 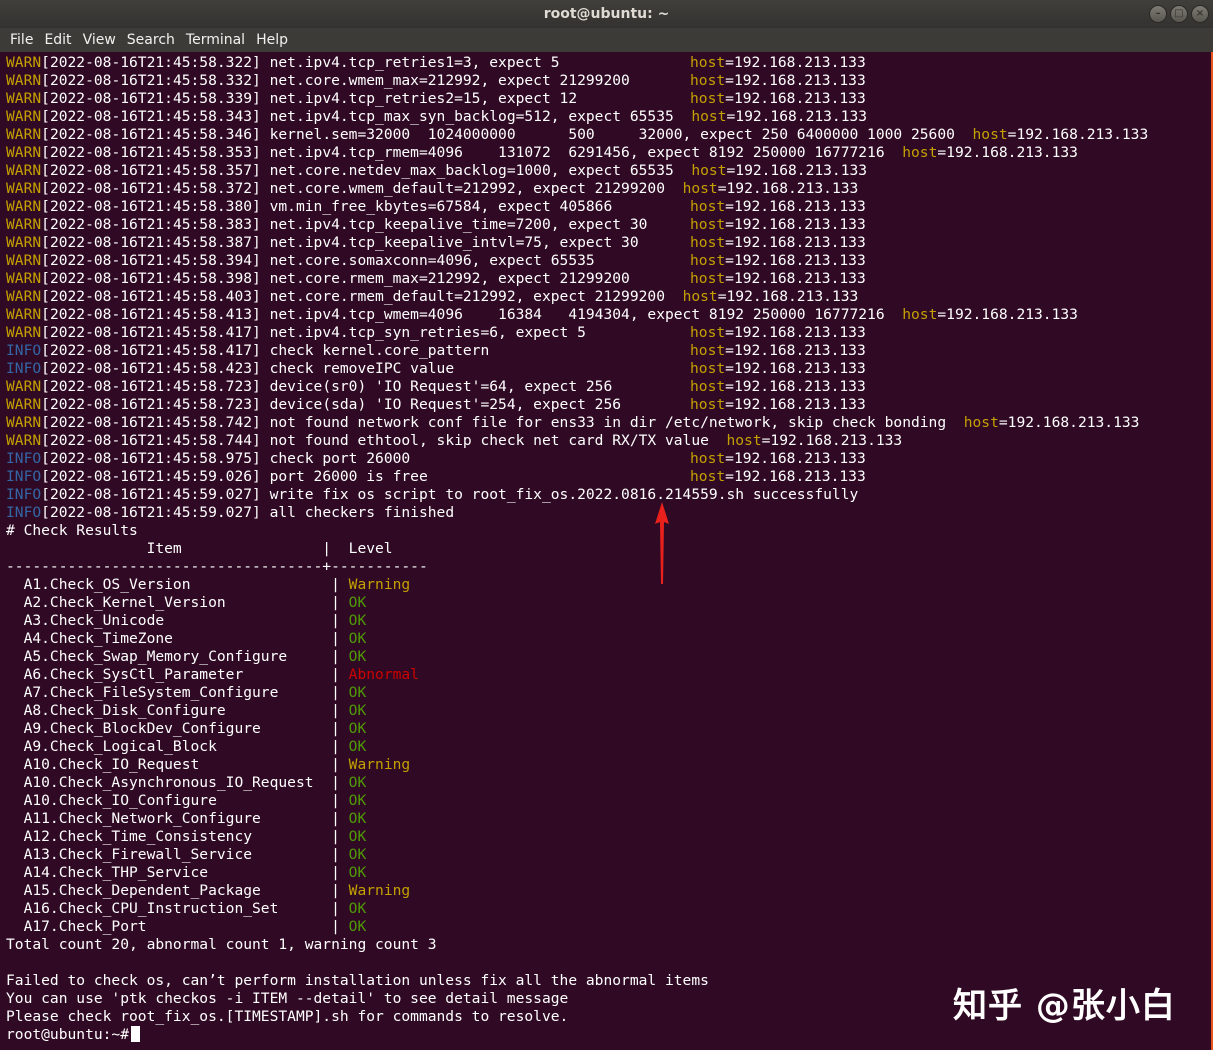 I want to click on text-cursor, so click(x=136, y=1034).